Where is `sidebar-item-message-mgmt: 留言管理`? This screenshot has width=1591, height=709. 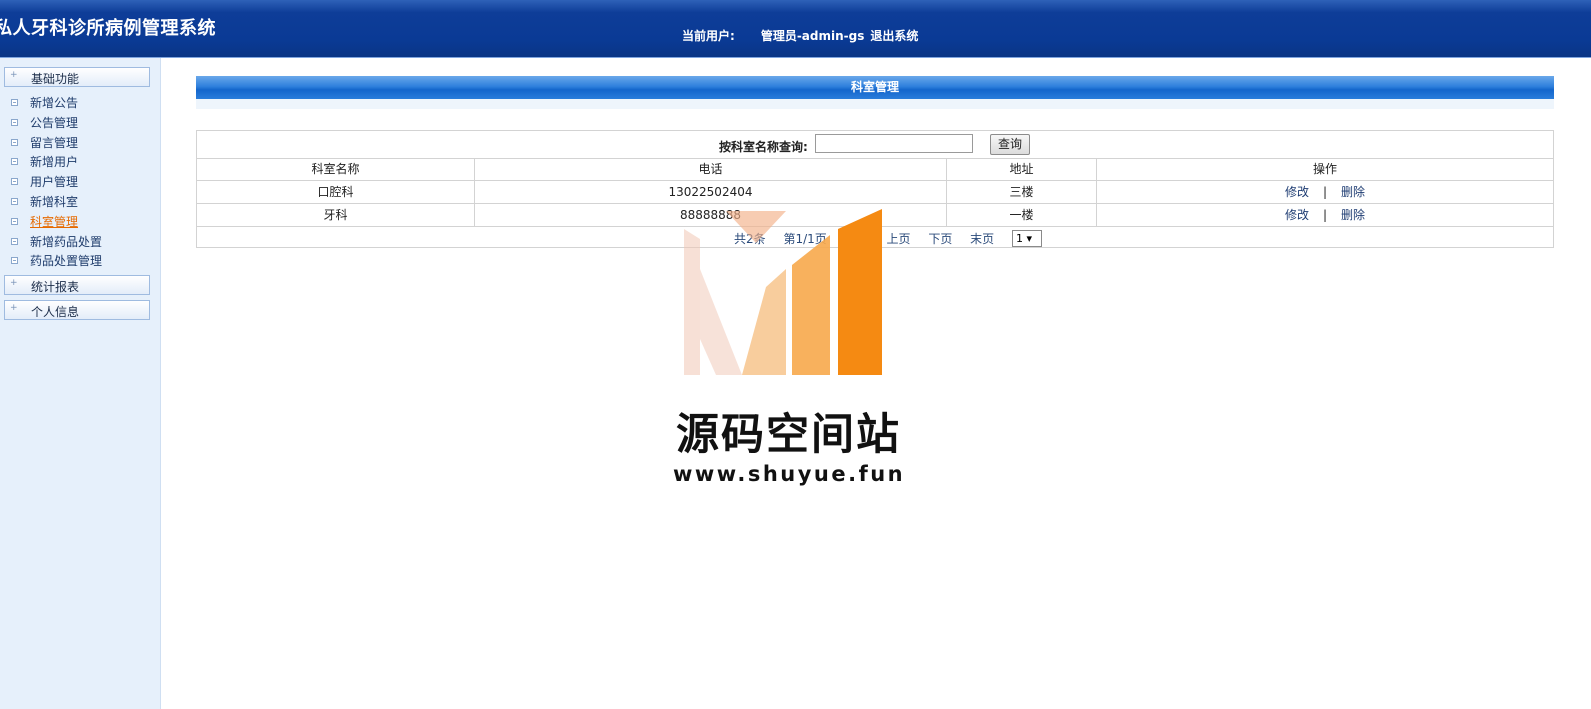
sidebar-item-message-mgmt: 留言管理 is located at coordinates (44, 143).